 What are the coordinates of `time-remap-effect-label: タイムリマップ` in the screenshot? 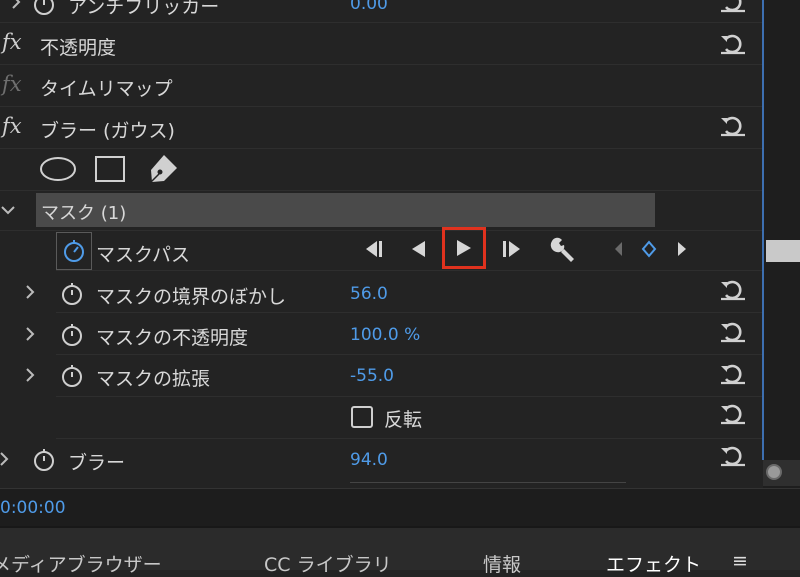 It's located at (106, 89).